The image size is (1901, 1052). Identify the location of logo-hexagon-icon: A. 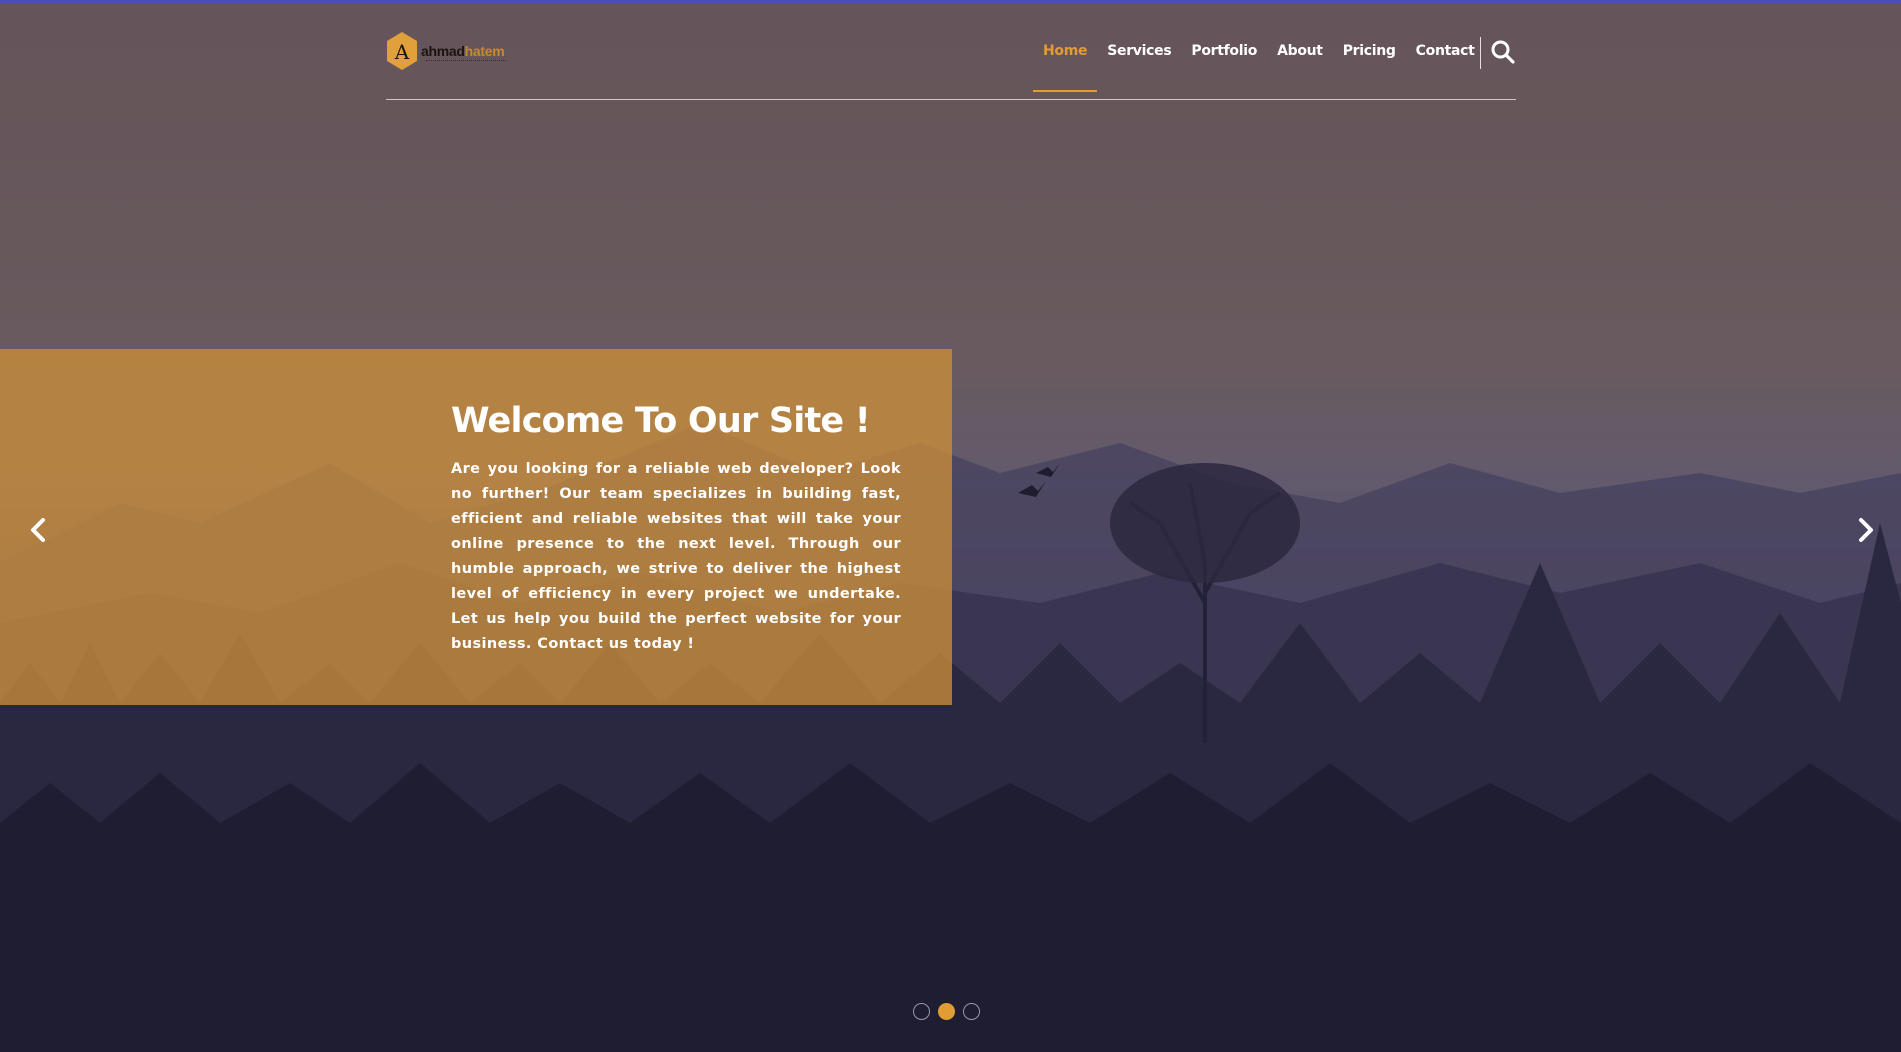
(402, 51).